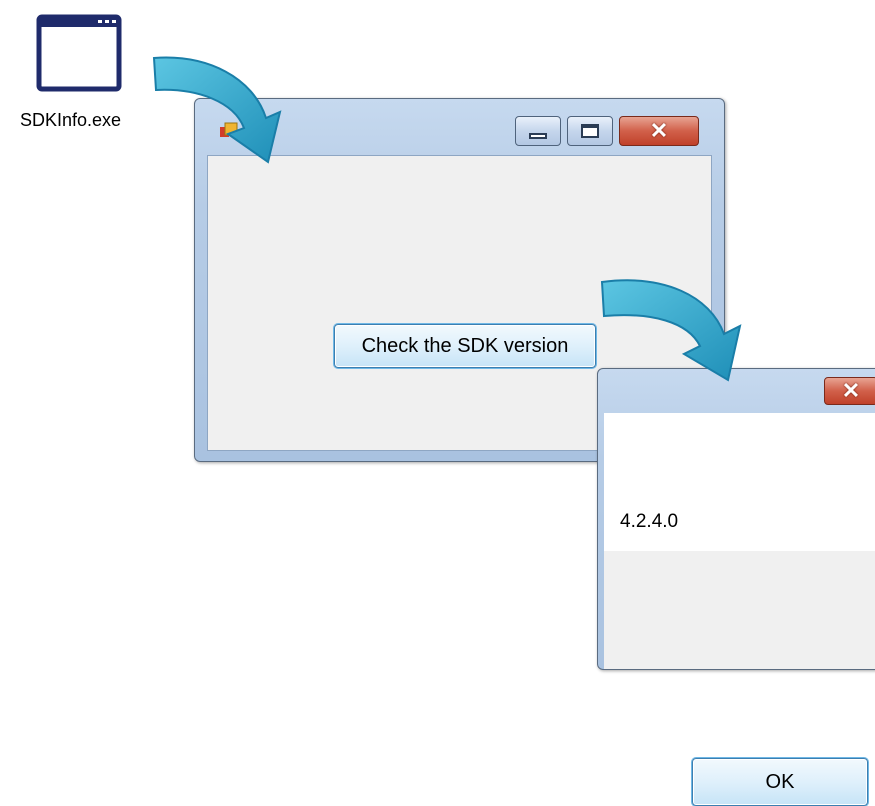  Describe the element at coordinates (465, 346) in the screenshot. I see `check-sdk-version-button: Check the SDK version` at that location.